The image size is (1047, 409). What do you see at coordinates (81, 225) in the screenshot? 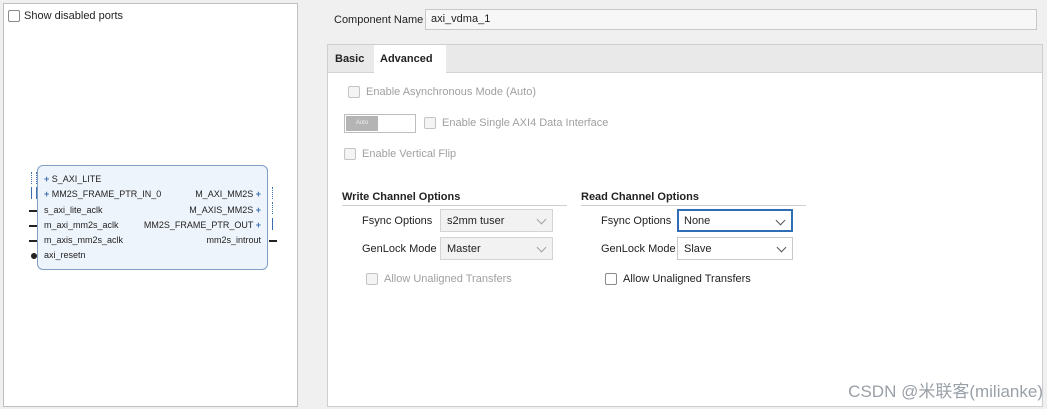
I see `port-m-axi-mm2s-aclk: m_axi_mm2s_aclk` at bounding box center [81, 225].